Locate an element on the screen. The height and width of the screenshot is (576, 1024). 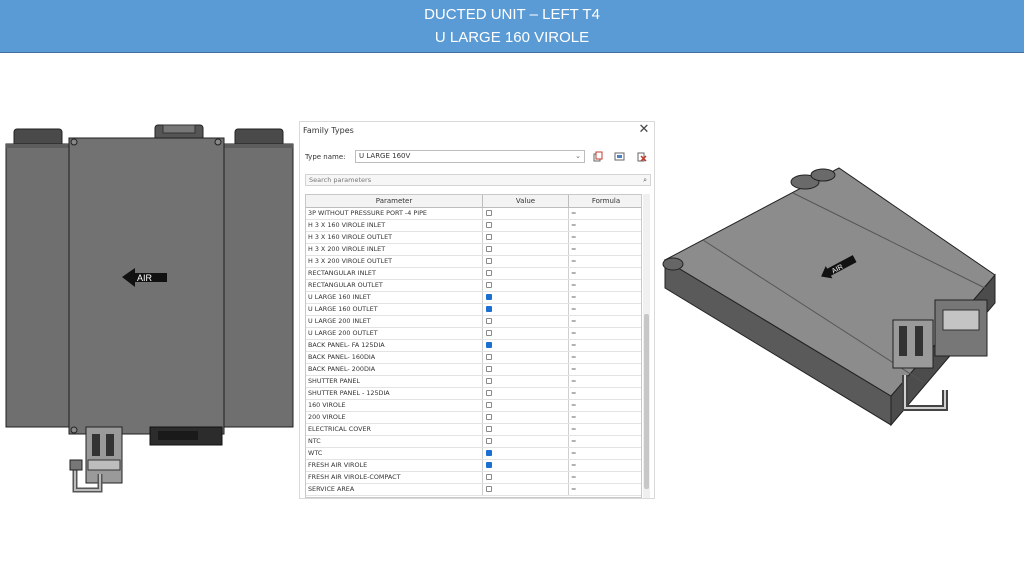
parameter-name: BACK PANEL- 160DIA is located at coordinates (394, 357).